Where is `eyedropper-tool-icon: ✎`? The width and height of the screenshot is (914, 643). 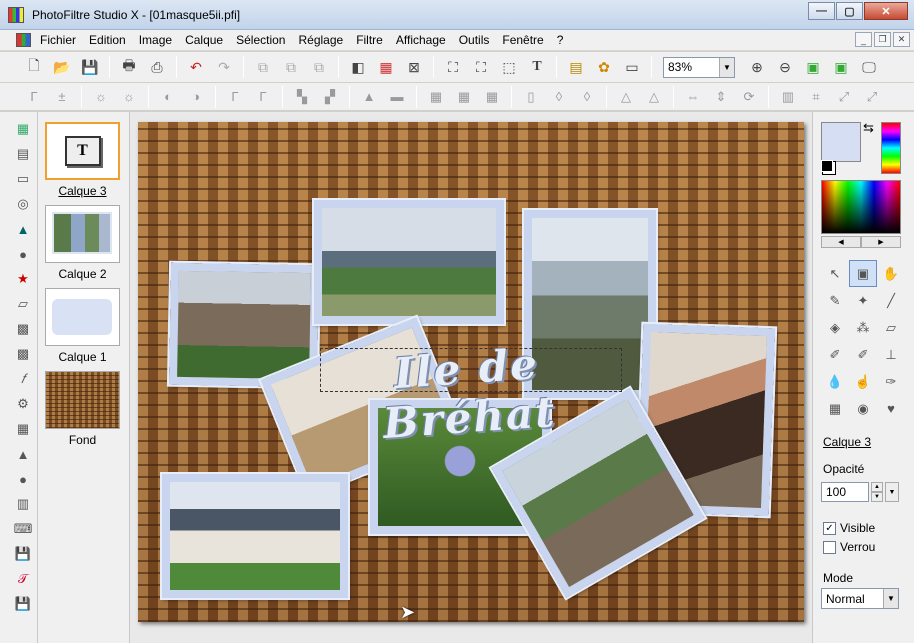 eyedropper-tool-icon: ✎ is located at coordinates (835, 300).